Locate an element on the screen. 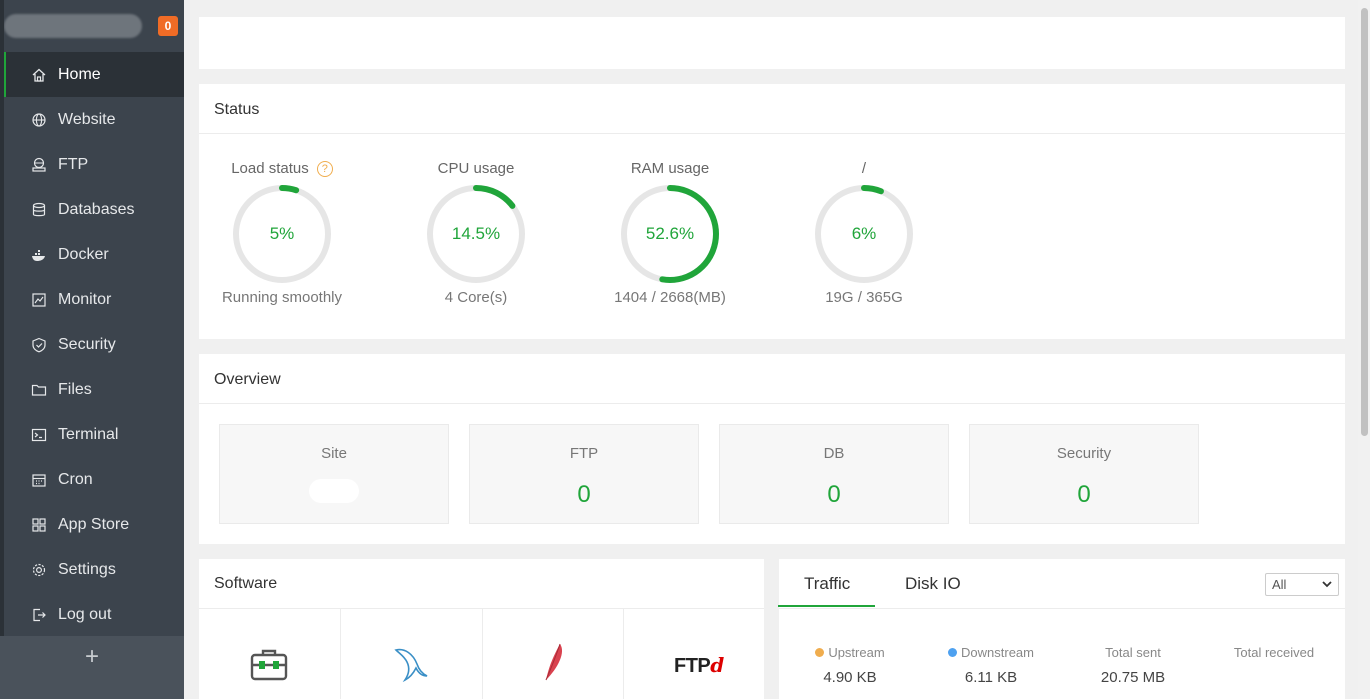 The height and width of the screenshot is (699, 1370). overview-card-label: Site is located at coordinates (334, 453).